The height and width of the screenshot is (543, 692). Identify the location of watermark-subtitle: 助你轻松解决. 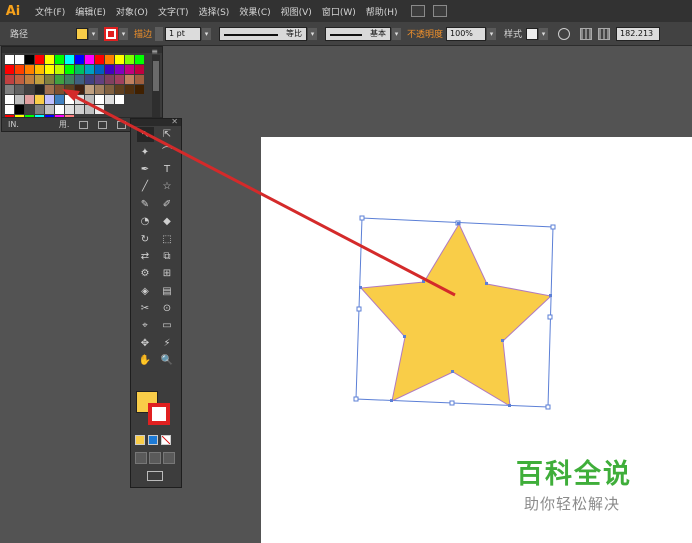
(572, 504).